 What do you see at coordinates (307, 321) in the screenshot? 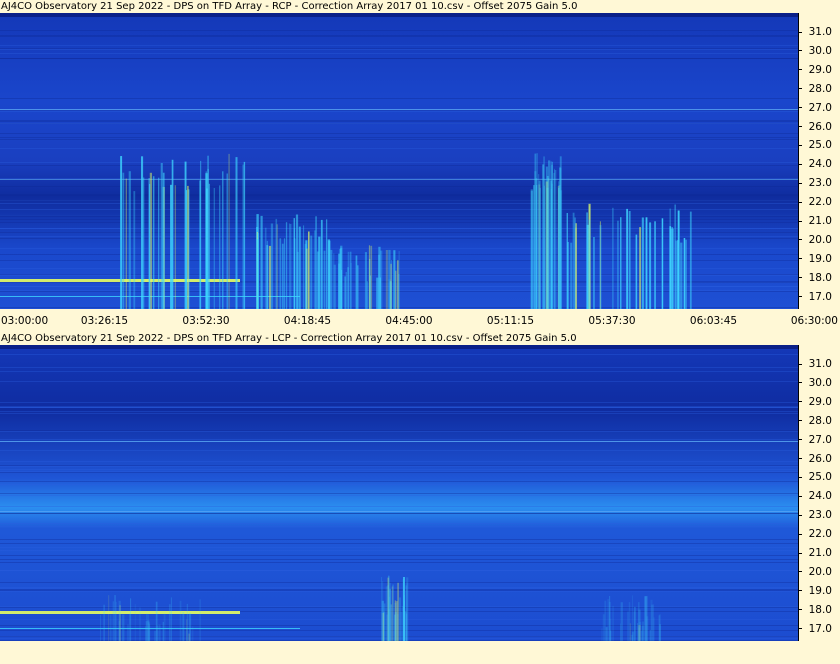
I see `time-tick-label: 04:18:45` at bounding box center [307, 321].